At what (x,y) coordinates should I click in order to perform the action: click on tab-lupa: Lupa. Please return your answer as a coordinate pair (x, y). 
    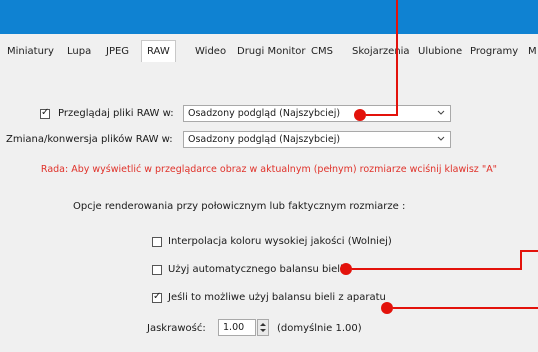
    Looking at the image, I should click on (79, 51).